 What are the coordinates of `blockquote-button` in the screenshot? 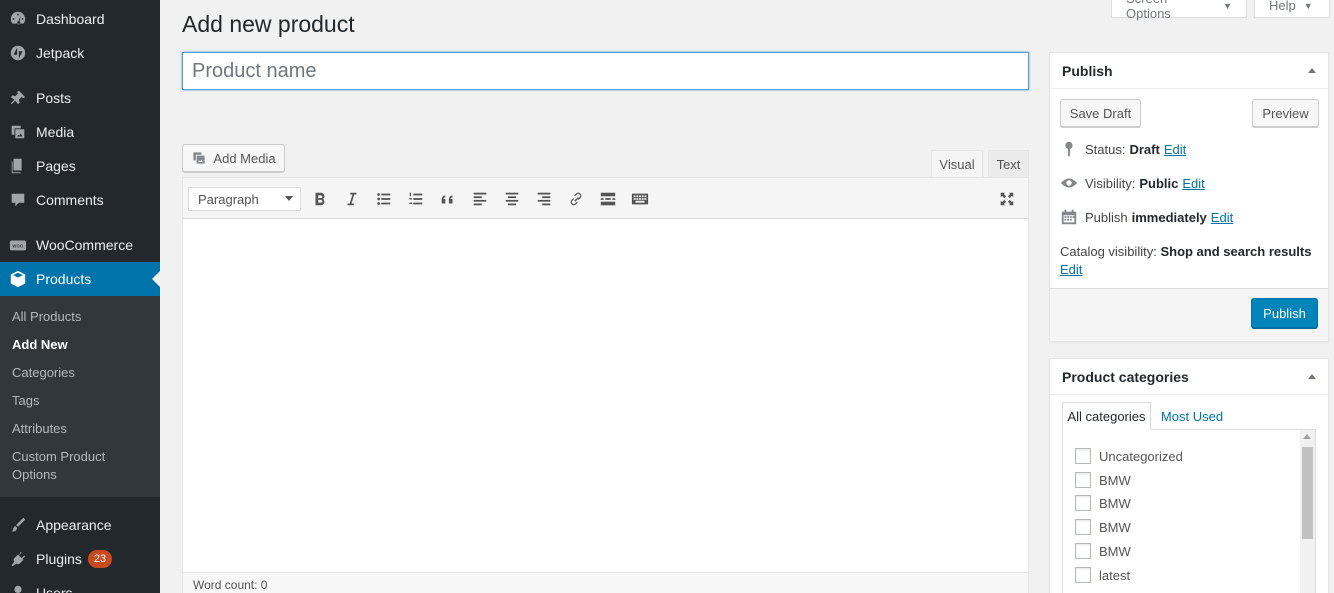 It's located at (448, 199).